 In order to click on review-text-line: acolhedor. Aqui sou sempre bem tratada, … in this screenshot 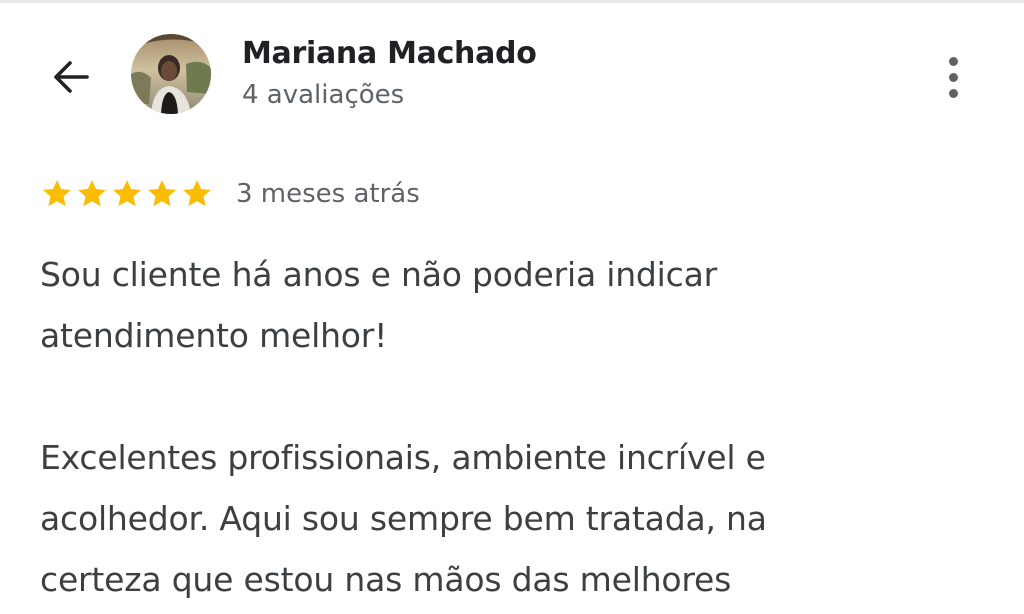, I will do `click(403, 518)`.